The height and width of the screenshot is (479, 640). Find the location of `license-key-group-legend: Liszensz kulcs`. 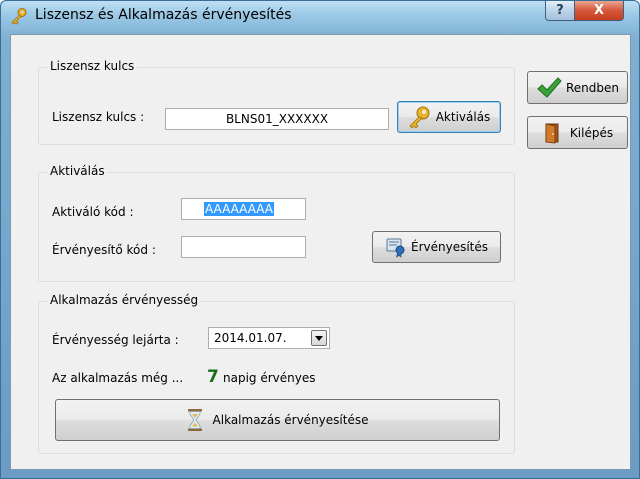

license-key-group-legend: Liszensz kulcs is located at coordinates (92, 66).